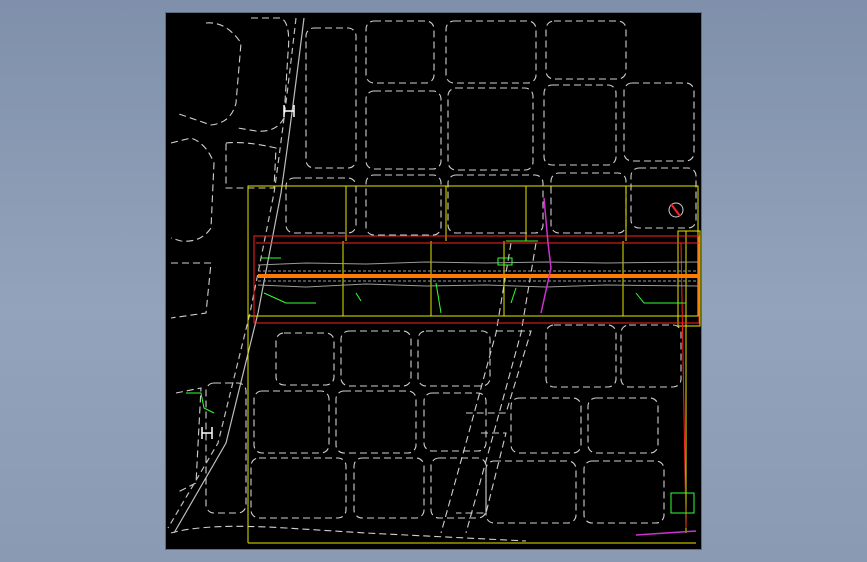  I want to click on north-arrow-icon, so click(676, 210).